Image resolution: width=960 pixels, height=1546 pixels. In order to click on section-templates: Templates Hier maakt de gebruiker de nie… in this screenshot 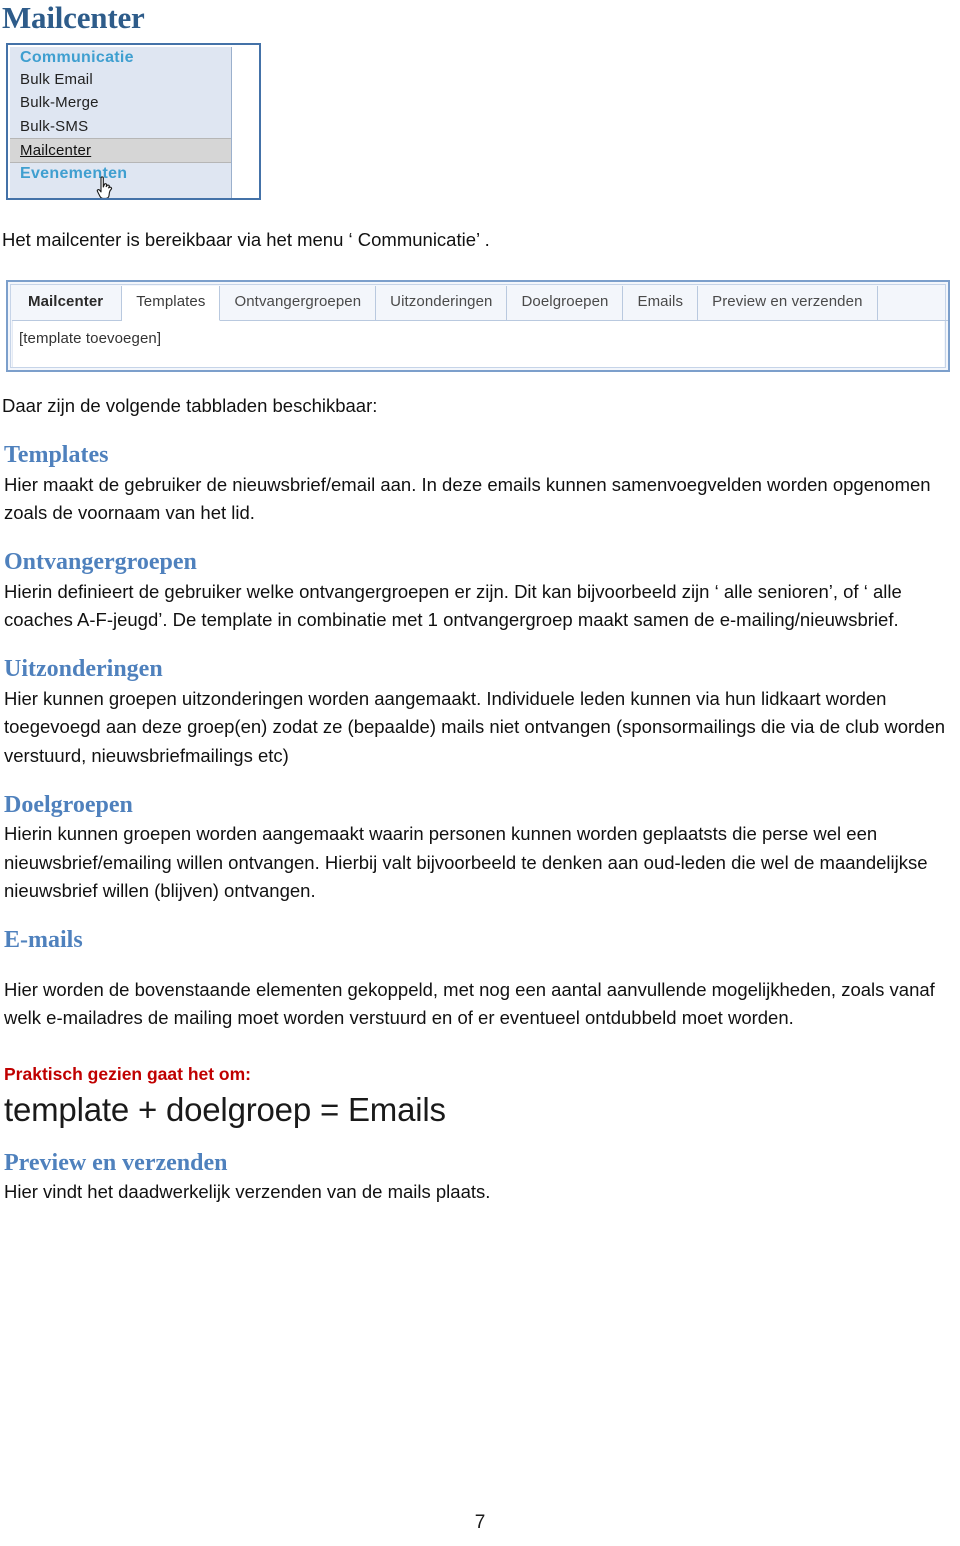, I will do `click(480, 484)`.